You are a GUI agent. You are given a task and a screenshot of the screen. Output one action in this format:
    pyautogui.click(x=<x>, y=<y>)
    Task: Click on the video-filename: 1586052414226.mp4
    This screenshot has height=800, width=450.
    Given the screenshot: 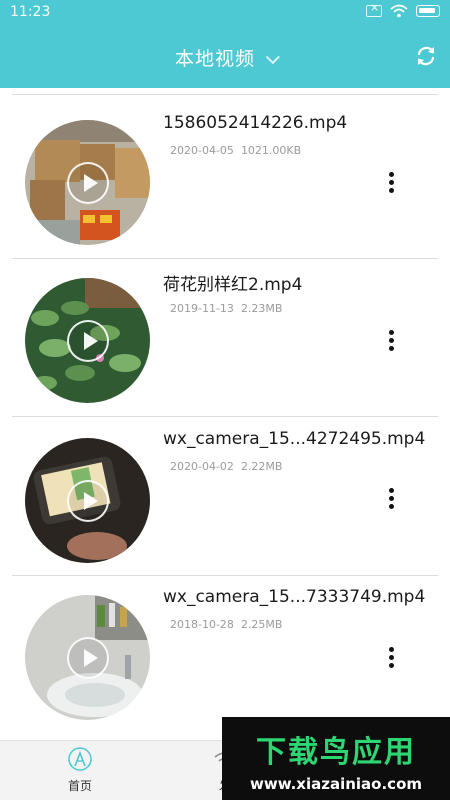 What is the action you would take?
    pyautogui.click(x=255, y=123)
    